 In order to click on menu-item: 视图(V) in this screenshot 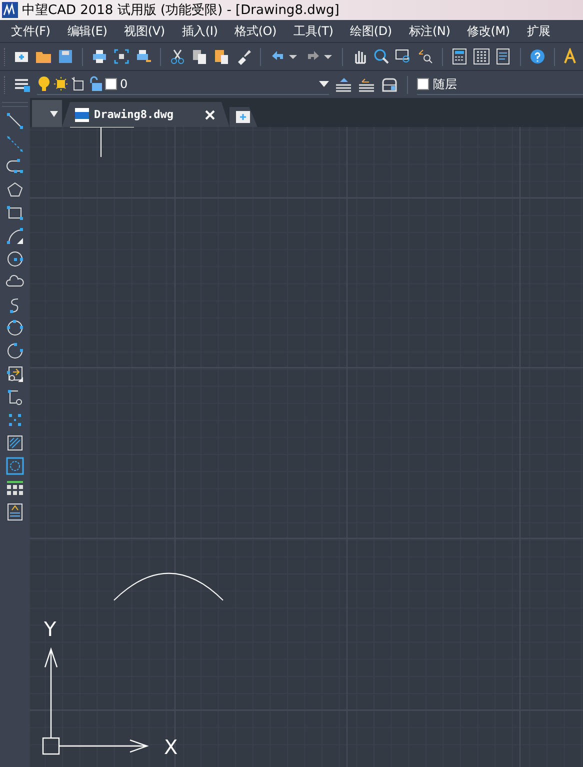, I will do `click(144, 31)`.